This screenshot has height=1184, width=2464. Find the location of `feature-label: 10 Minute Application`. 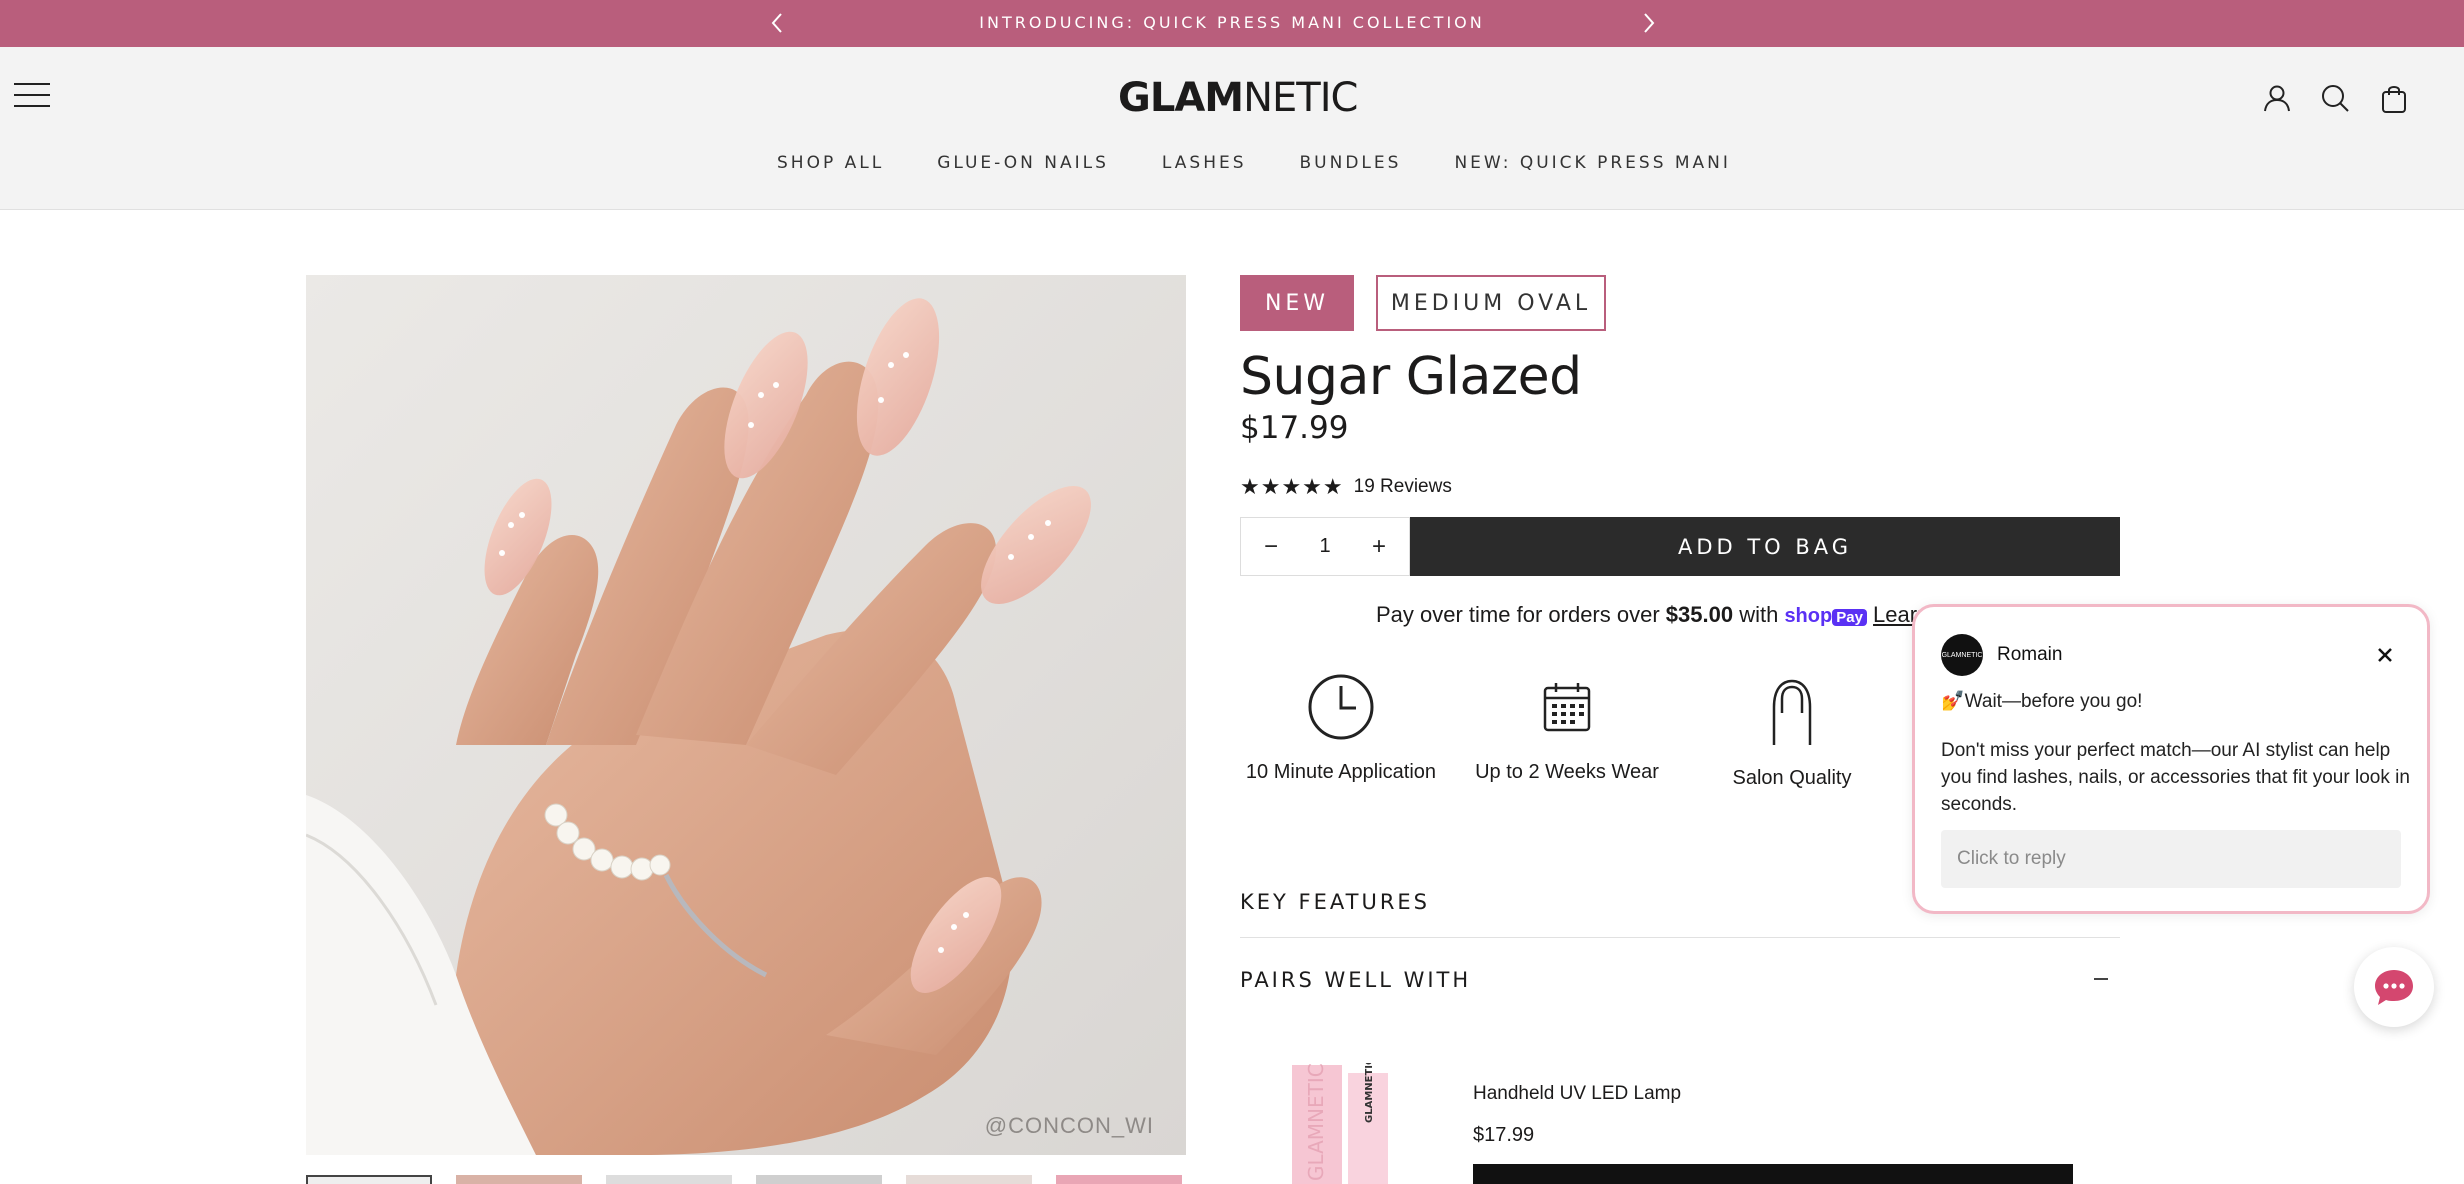

feature-label: 10 Minute Application is located at coordinates (1341, 772).